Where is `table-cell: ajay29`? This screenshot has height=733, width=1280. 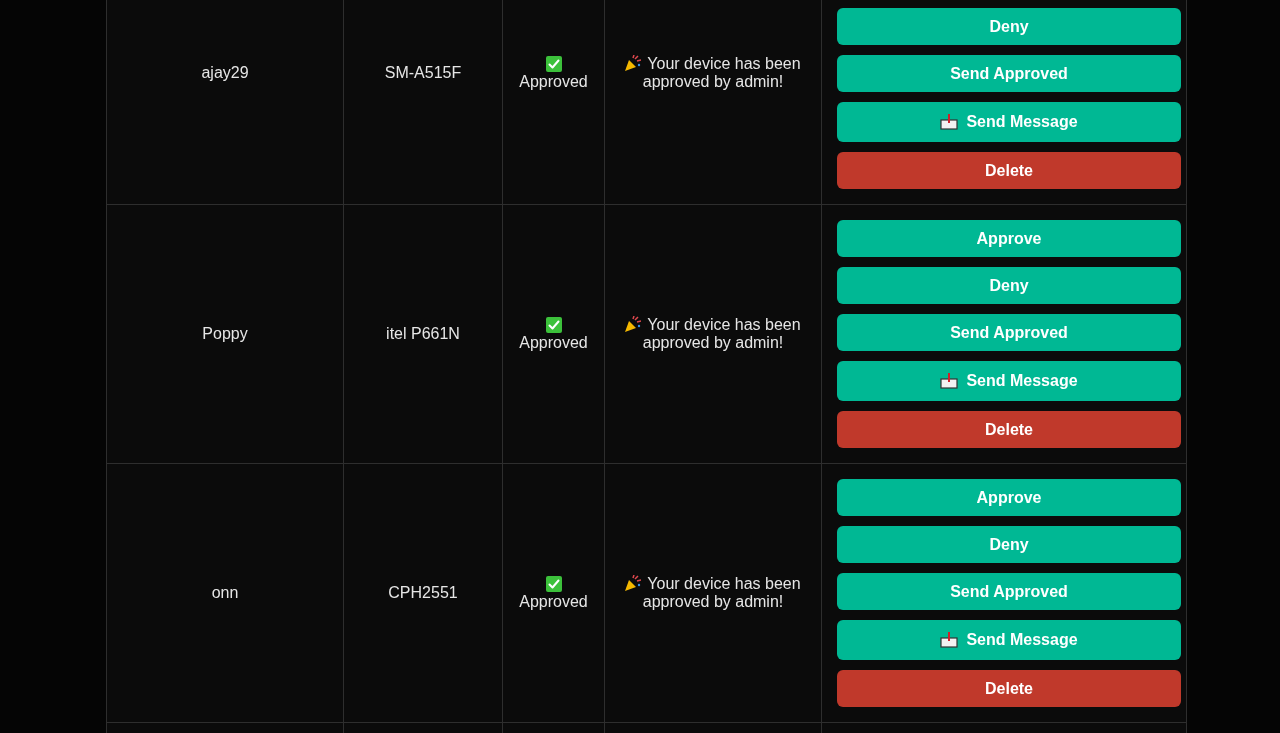 table-cell: ajay29 is located at coordinates (225, 102).